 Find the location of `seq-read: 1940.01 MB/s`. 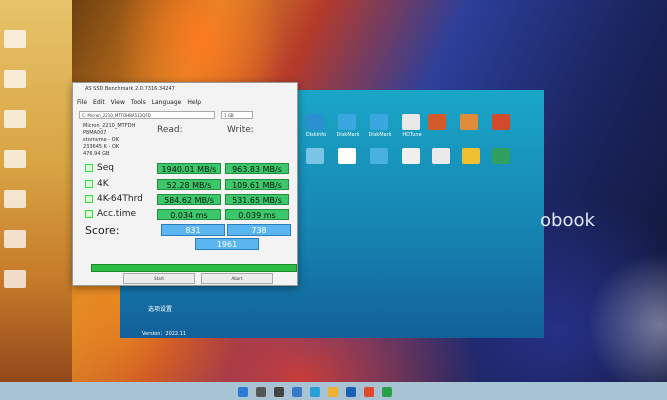

seq-read: 1940.01 MB/s is located at coordinates (189, 168).